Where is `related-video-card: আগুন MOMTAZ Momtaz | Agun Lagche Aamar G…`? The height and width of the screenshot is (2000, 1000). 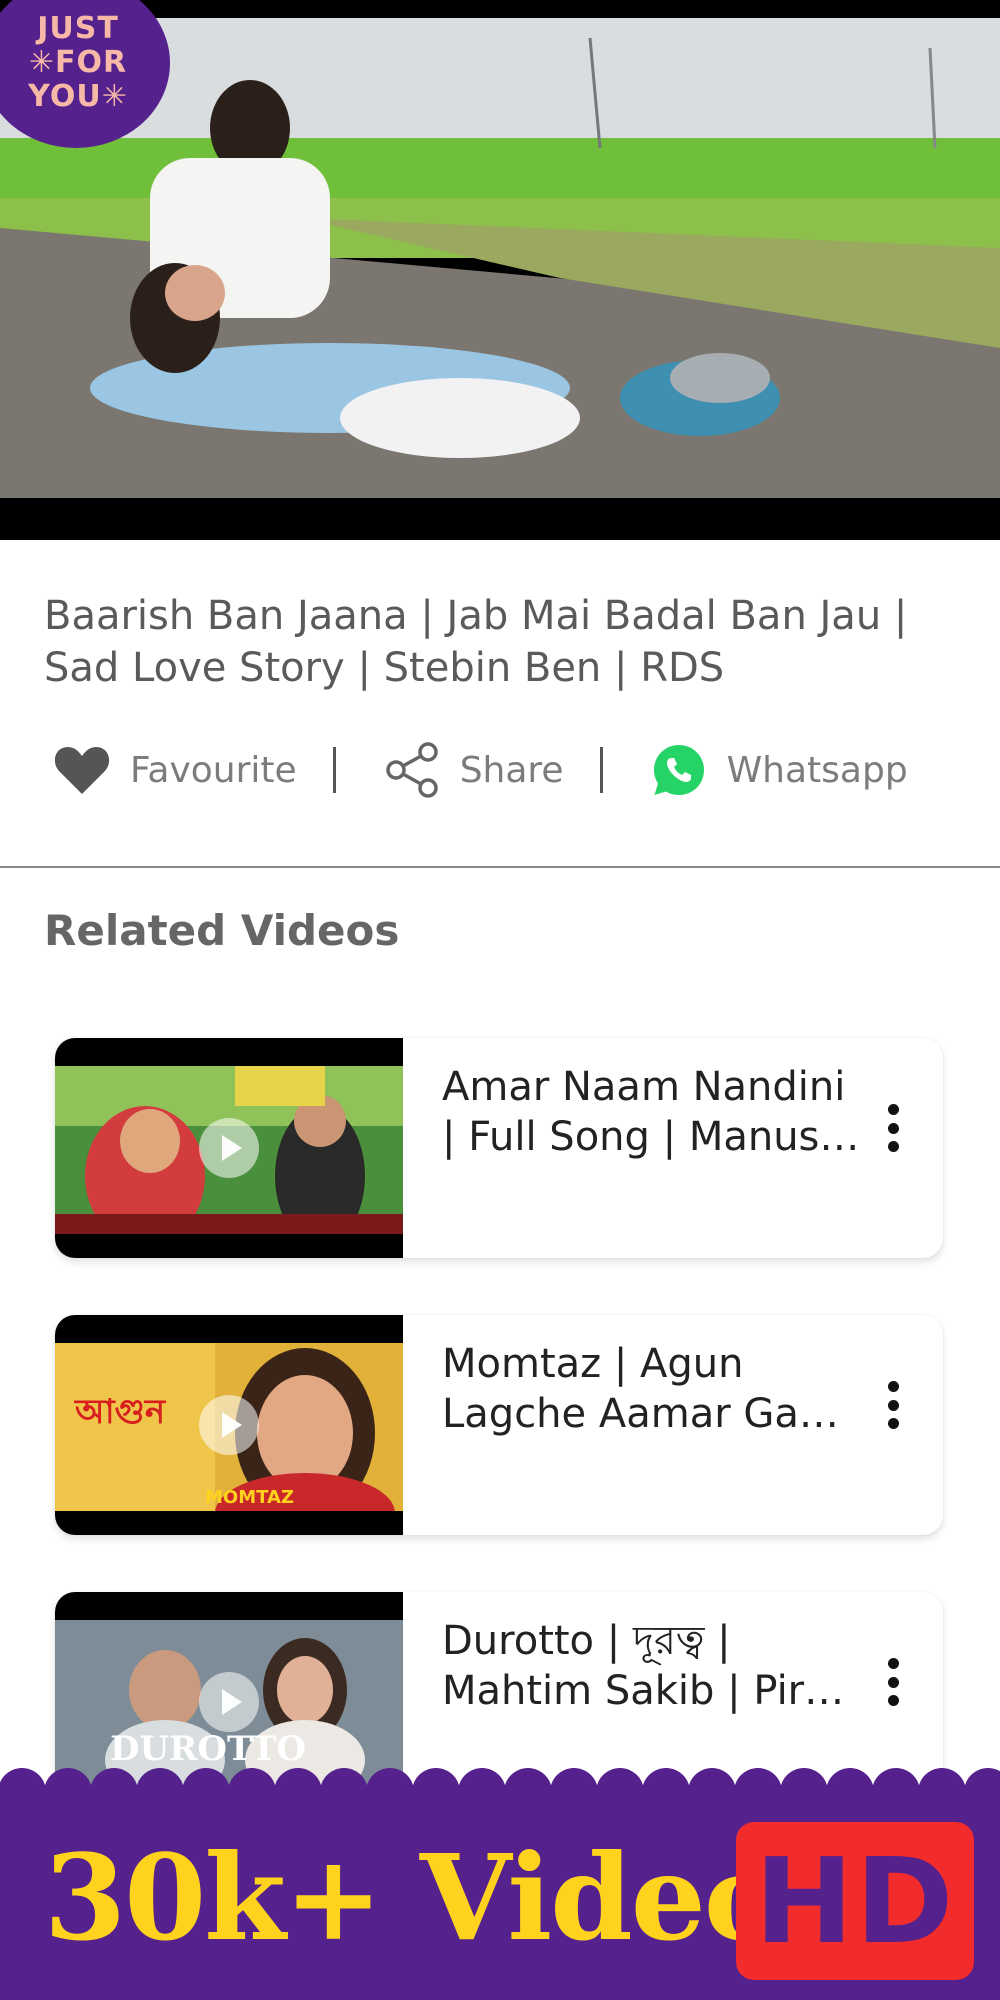
related-video-card: আগুন MOMTAZ Momtaz | Agun Lagche Aamar G… is located at coordinates (499, 1425).